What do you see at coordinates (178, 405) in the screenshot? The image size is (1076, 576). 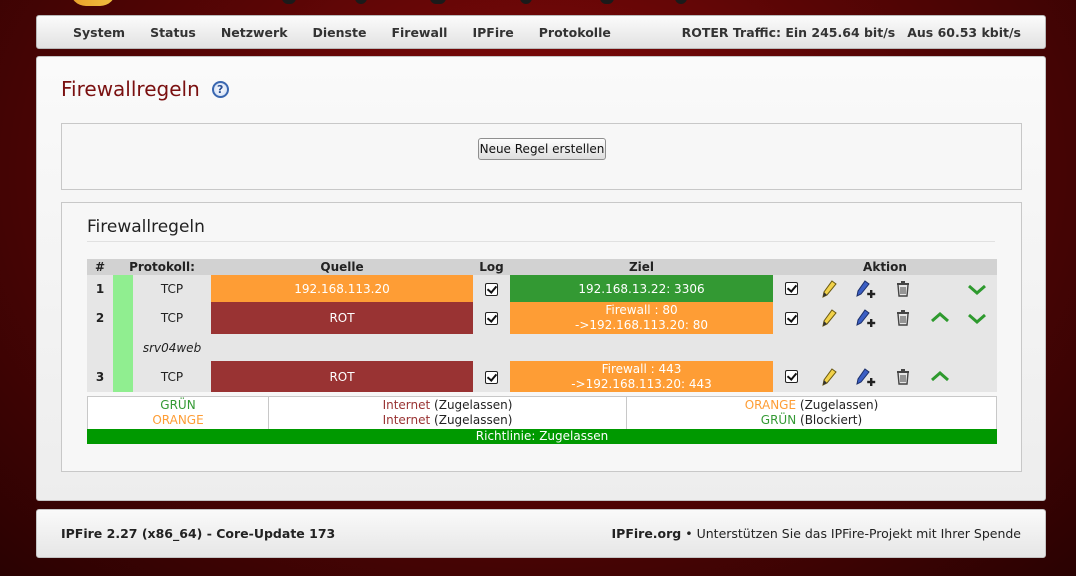 I see `policy-src-green: GRÜN` at bounding box center [178, 405].